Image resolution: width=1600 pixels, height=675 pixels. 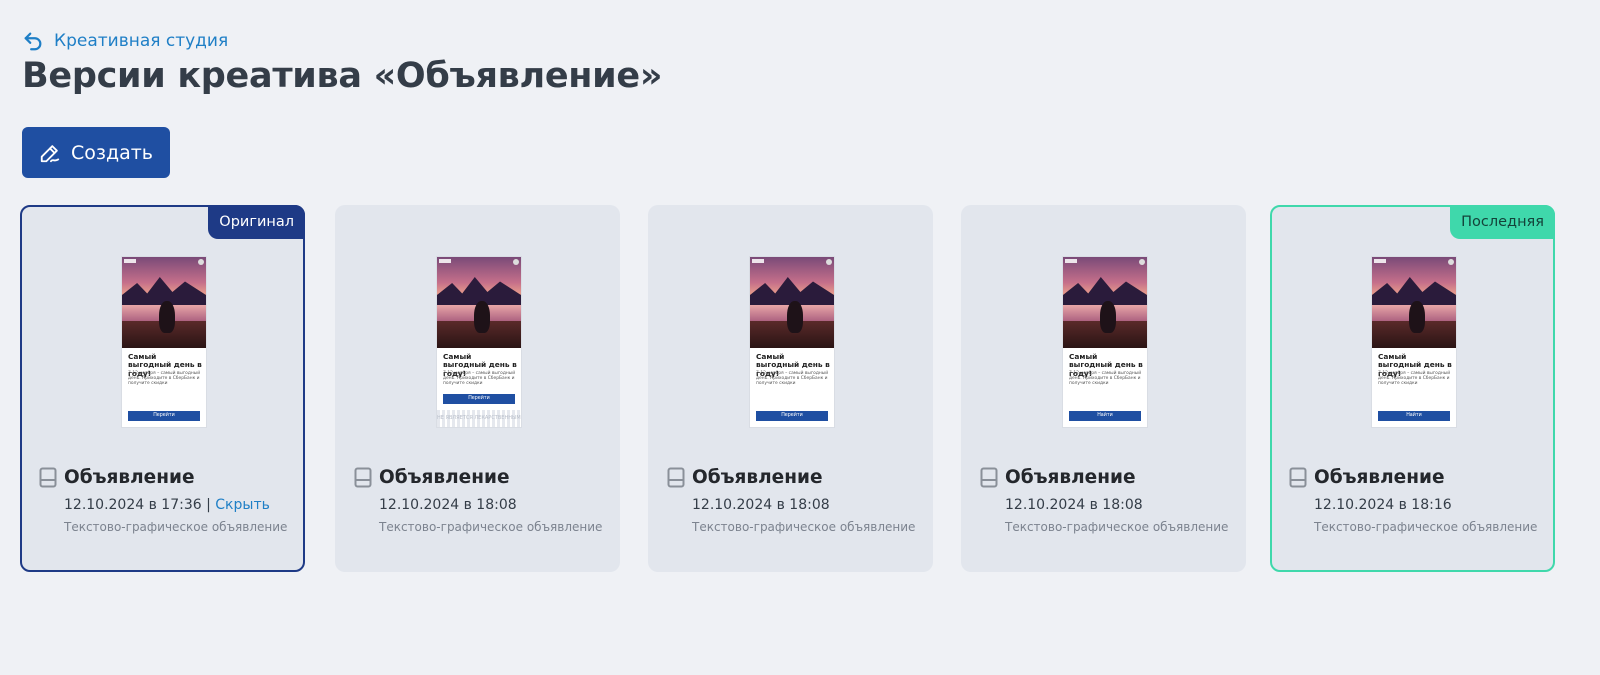 I want to click on create-button: Создать, so click(x=96, y=152).